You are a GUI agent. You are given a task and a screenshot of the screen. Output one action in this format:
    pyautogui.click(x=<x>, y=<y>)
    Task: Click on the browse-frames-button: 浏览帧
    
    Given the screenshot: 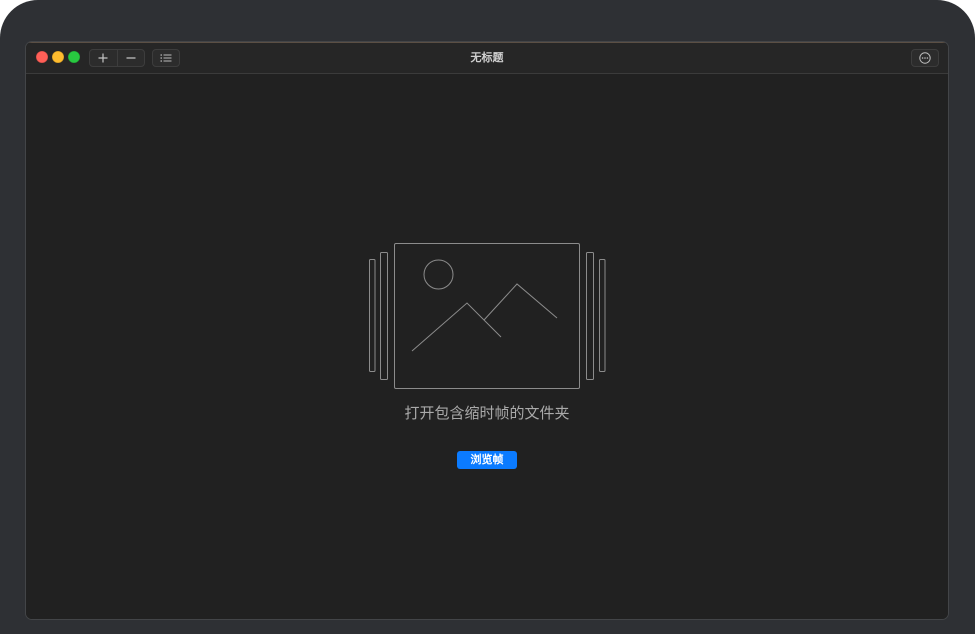 What is the action you would take?
    pyautogui.click(x=487, y=460)
    